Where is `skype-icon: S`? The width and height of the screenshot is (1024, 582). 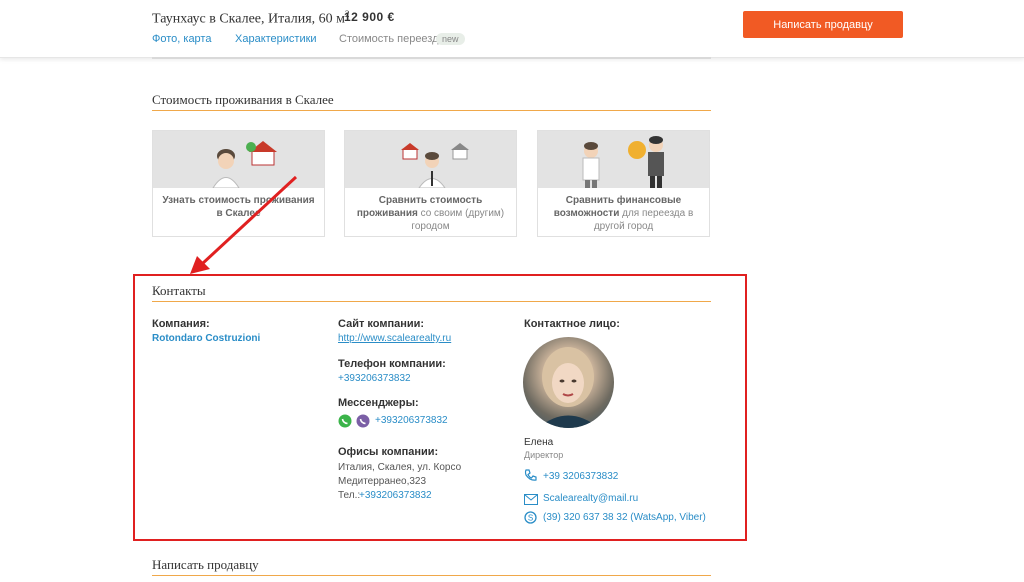
skype-icon: S is located at coordinates (530, 520).